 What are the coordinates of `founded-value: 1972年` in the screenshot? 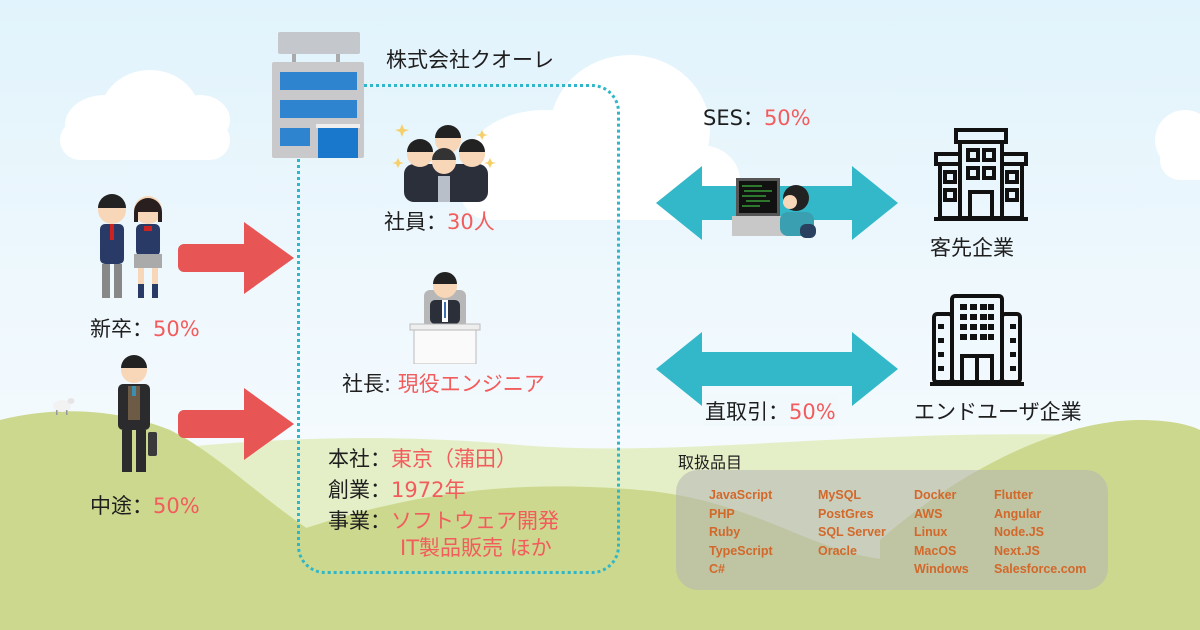 It's located at (428, 490).